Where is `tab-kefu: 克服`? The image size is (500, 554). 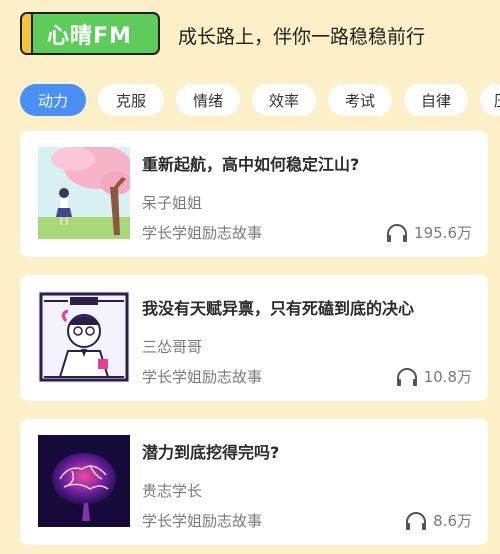
tab-kefu: 克服 is located at coordinates (131, 100).